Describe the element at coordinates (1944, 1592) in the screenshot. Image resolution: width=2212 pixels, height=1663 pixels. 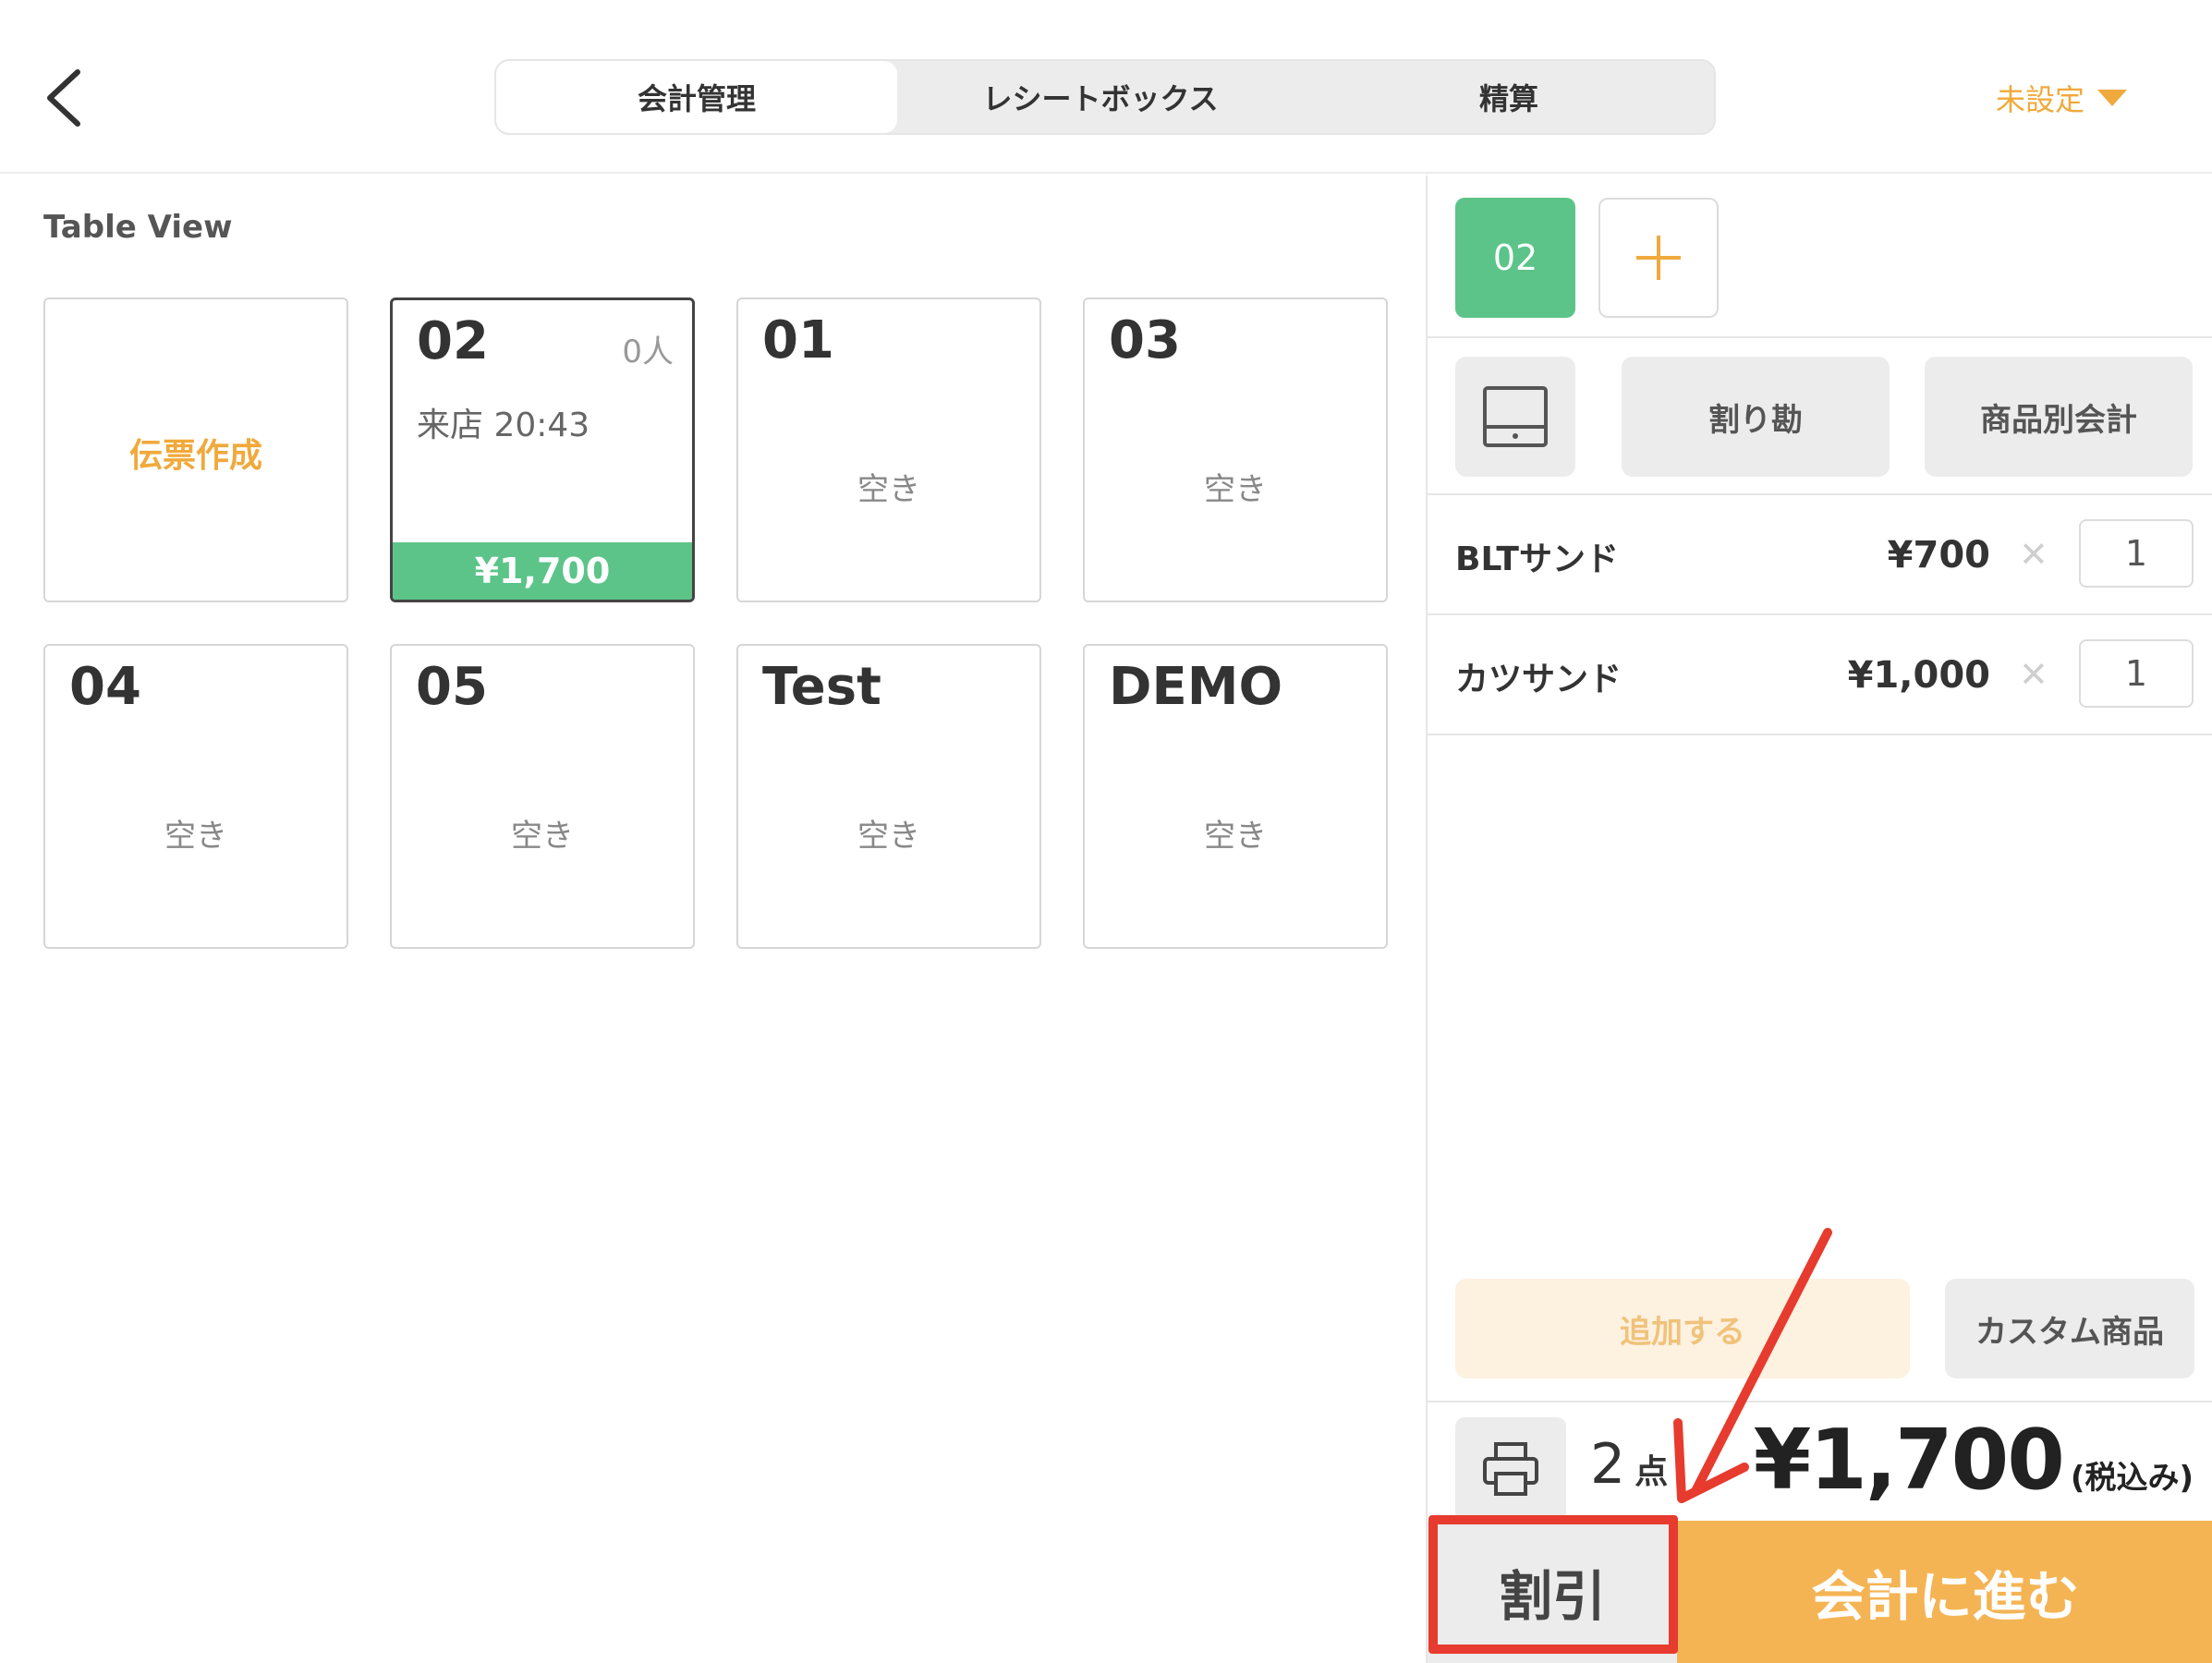
I see `checkout-button: 会計に進む` at that location.